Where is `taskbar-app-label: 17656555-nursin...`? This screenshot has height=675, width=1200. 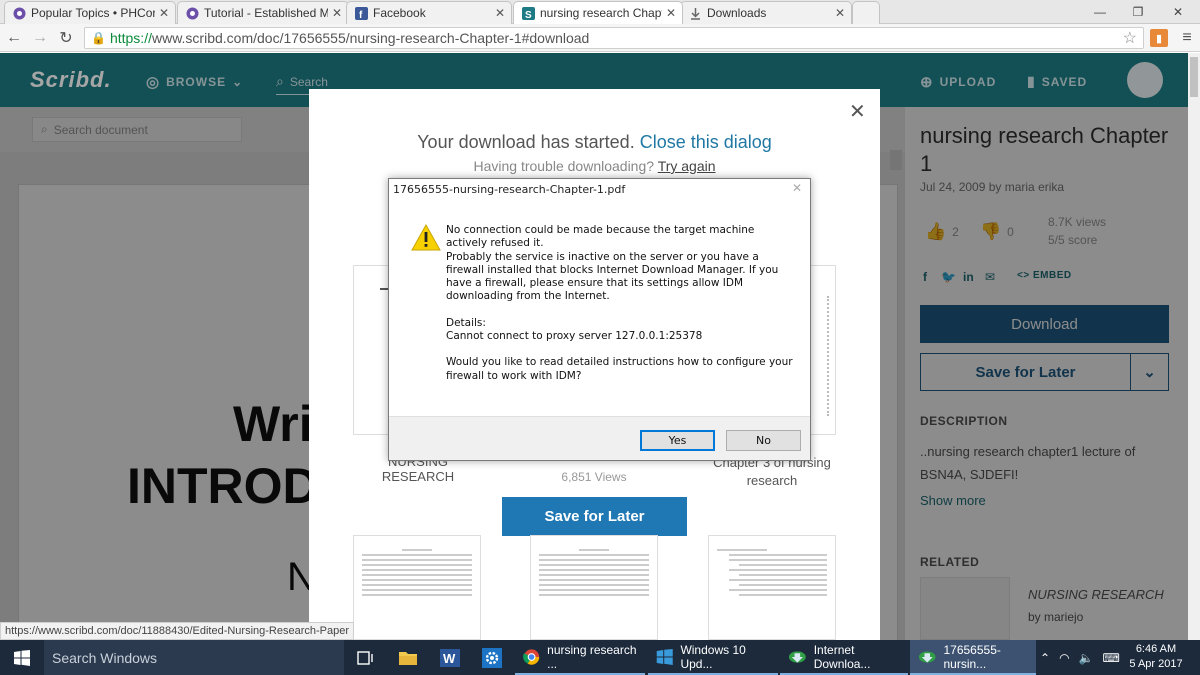
taskbar-app-label: 17656555-nursin... is located at coordinates (972, 656).